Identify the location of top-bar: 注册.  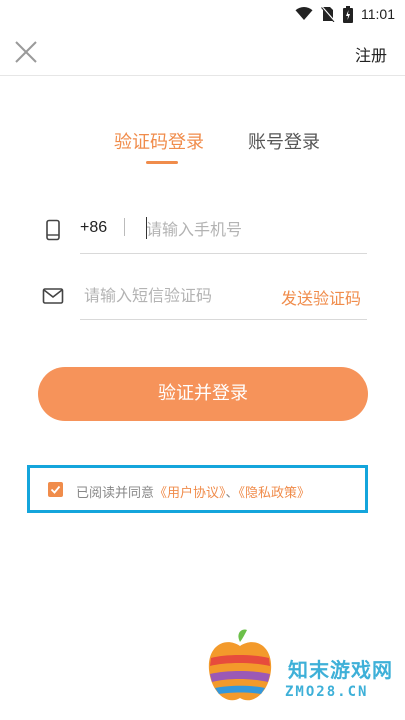
(202, 52).